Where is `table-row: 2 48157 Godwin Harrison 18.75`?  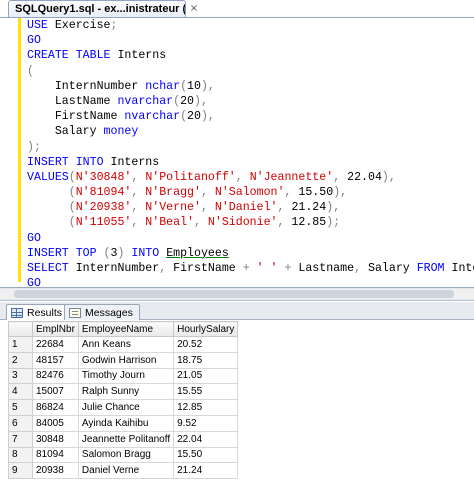
table-row: 2 48157 Godwin Harrison 18.75 is located at coordinates (123, 360).